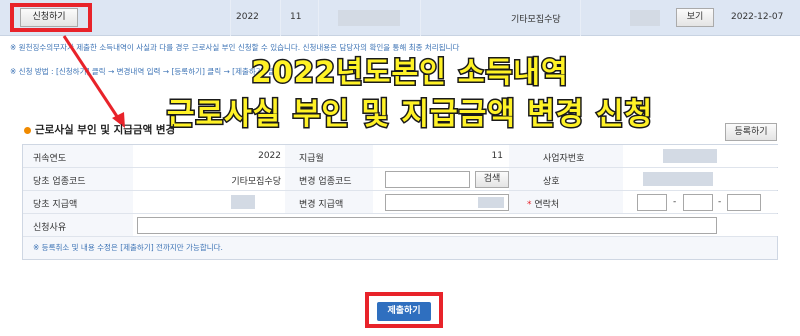 This screenshot has height=336, width=800. What do you see at coordinates (564, 159) in the screenshot?
I see `biz-no-label: 사업자번호` at bounding box center [564, 159].